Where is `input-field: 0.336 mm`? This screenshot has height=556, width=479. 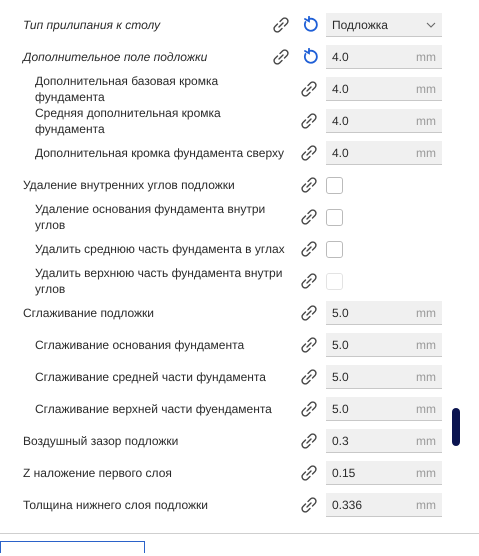
input-field: 0.336 mm is located at coordinates (384, 505).